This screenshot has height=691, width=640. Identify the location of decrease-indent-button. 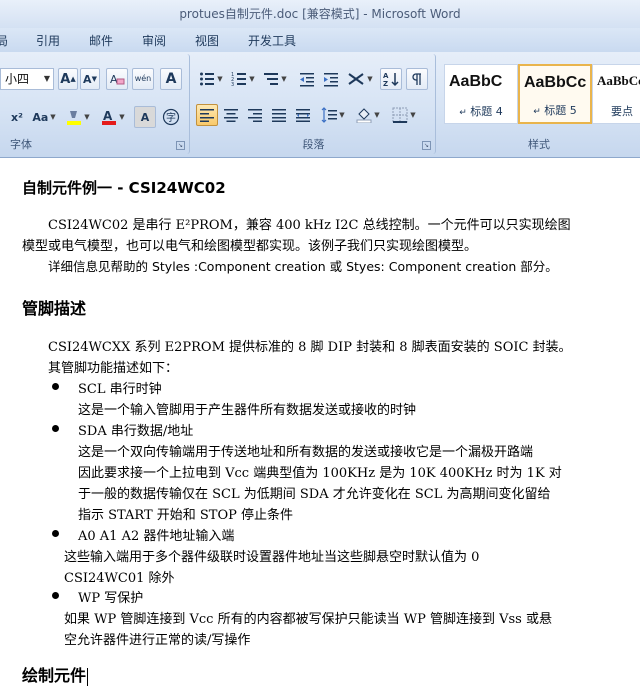
(307, 79).